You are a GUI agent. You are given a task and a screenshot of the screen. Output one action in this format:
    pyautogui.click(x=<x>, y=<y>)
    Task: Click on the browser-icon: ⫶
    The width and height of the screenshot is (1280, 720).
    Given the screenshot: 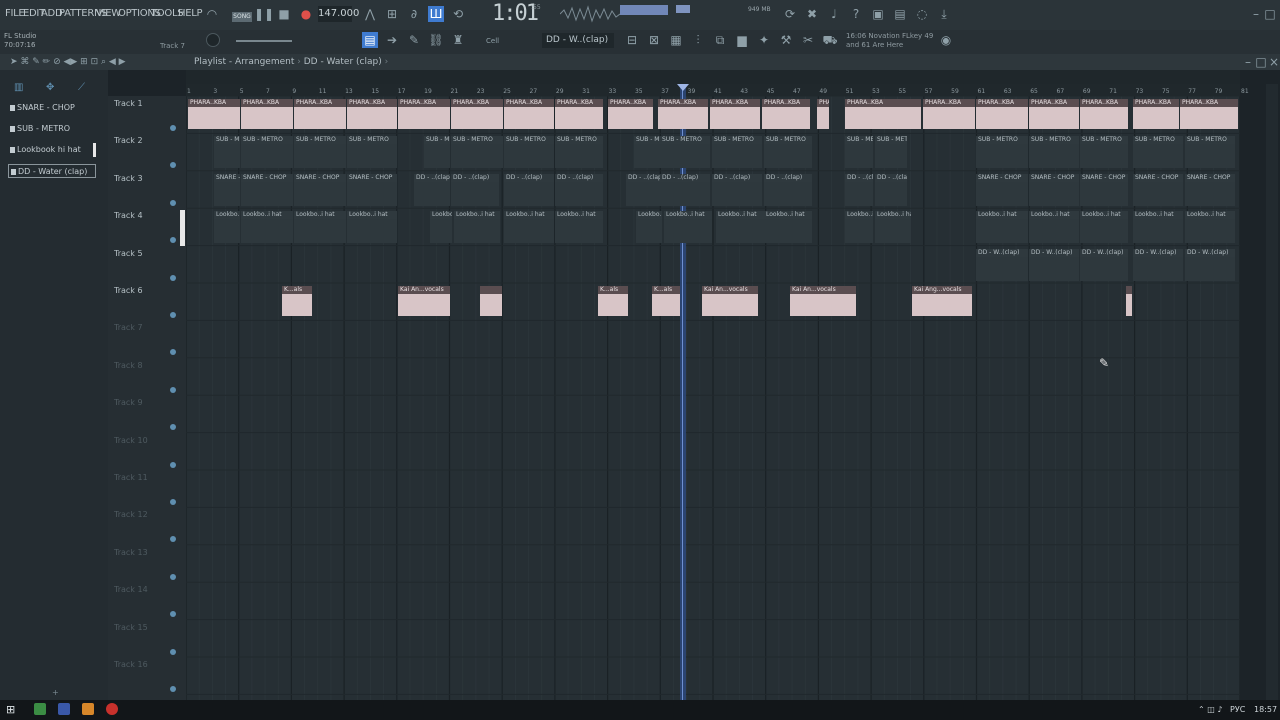 What is the action you would take?
    pyautogui.click(x=698, y=40)
    